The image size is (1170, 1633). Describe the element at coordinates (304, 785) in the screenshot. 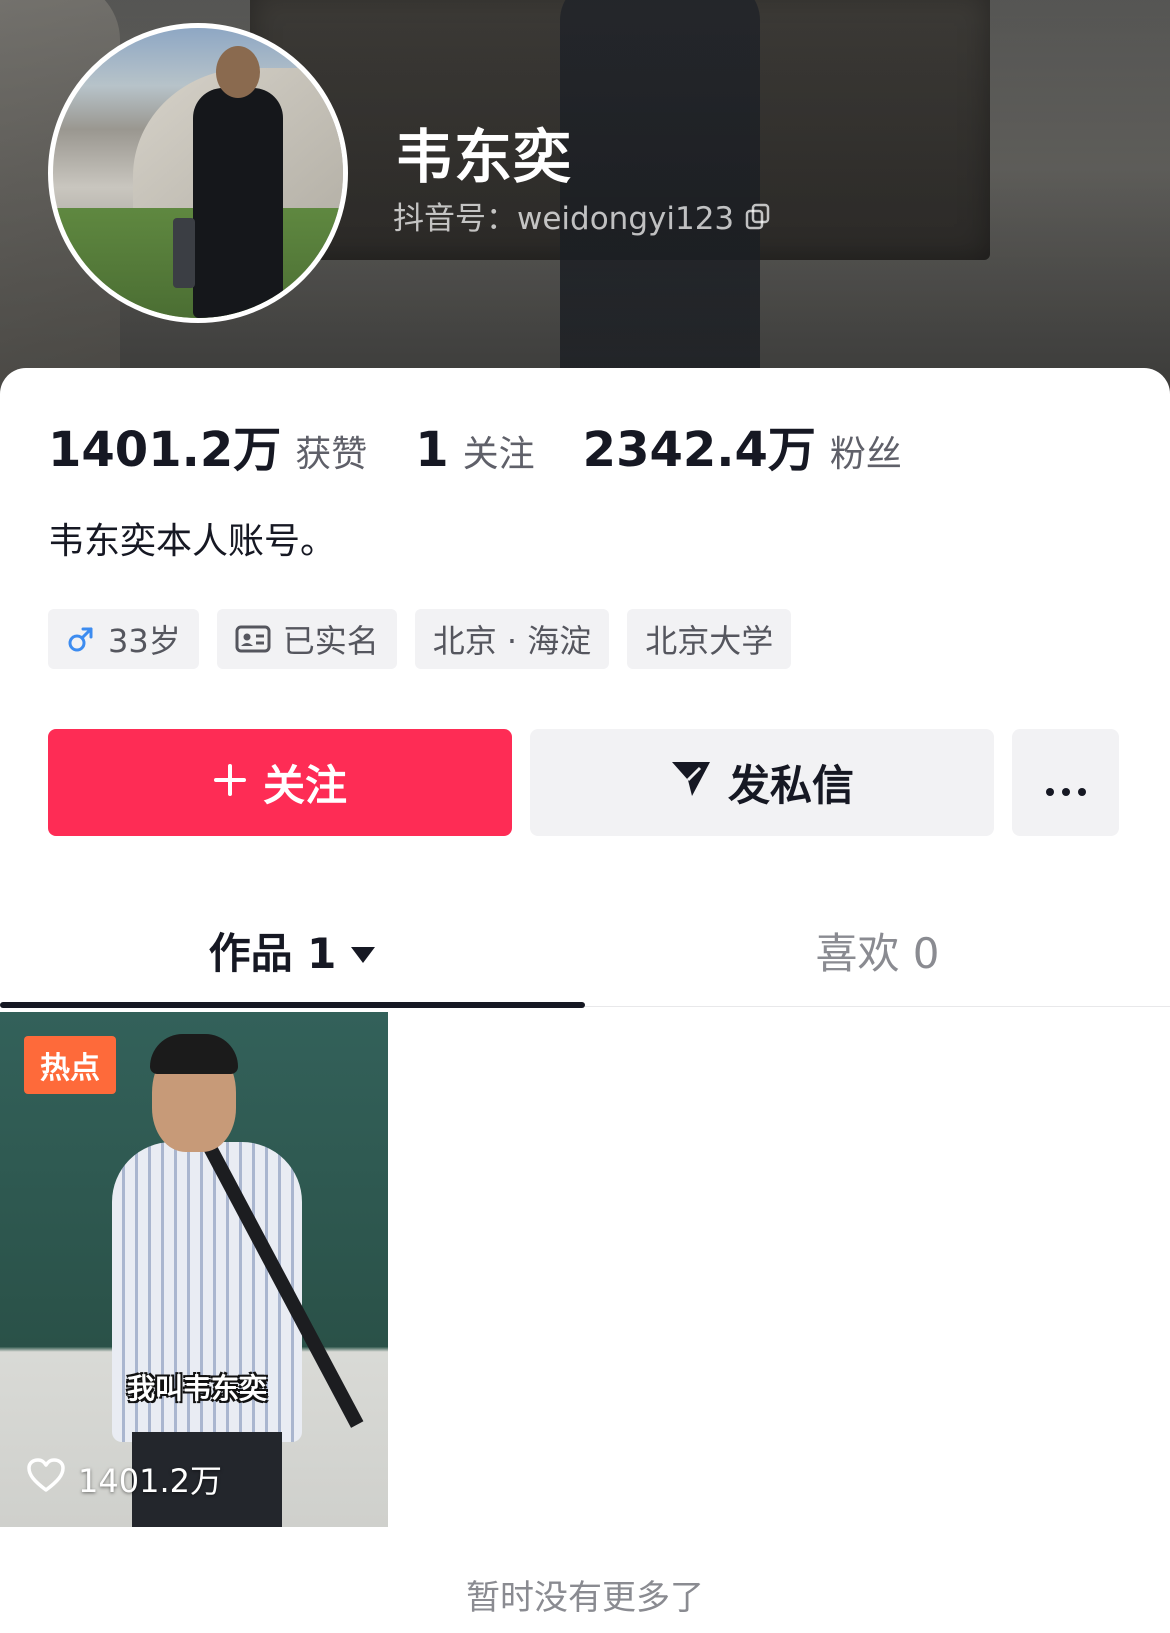

I see `follow-label: 关注` at that location.